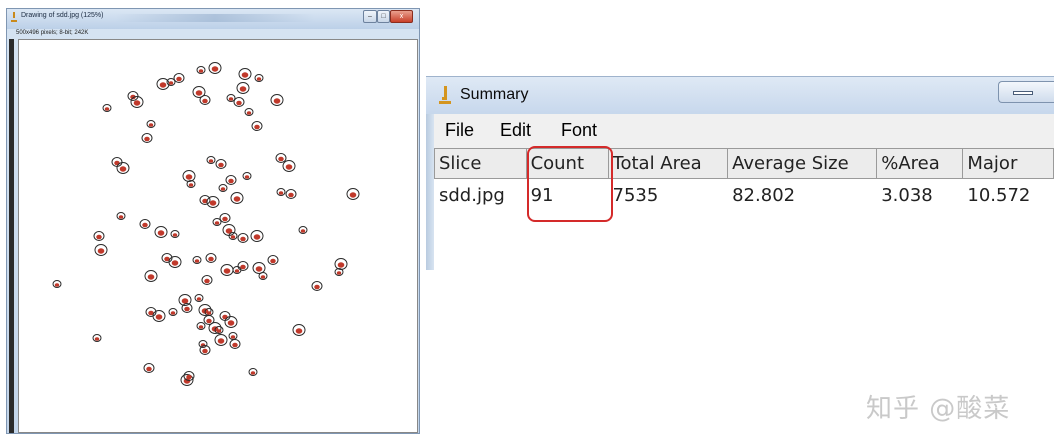 The image size is (1054, 448). What do you see at coordinates (1008, 163) in the screenshot?
I see `column-header-major: Major` at bounding box center [1008, 163].